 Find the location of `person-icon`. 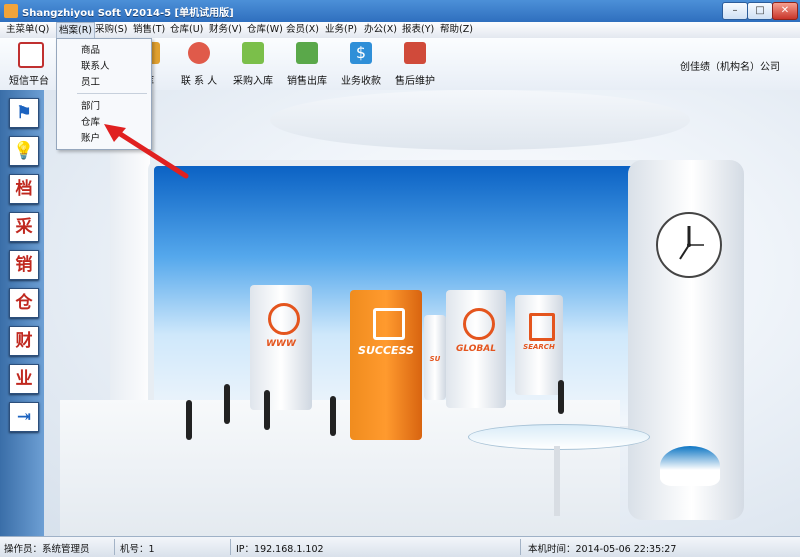

person-icon is located at coordinates (199, 53).